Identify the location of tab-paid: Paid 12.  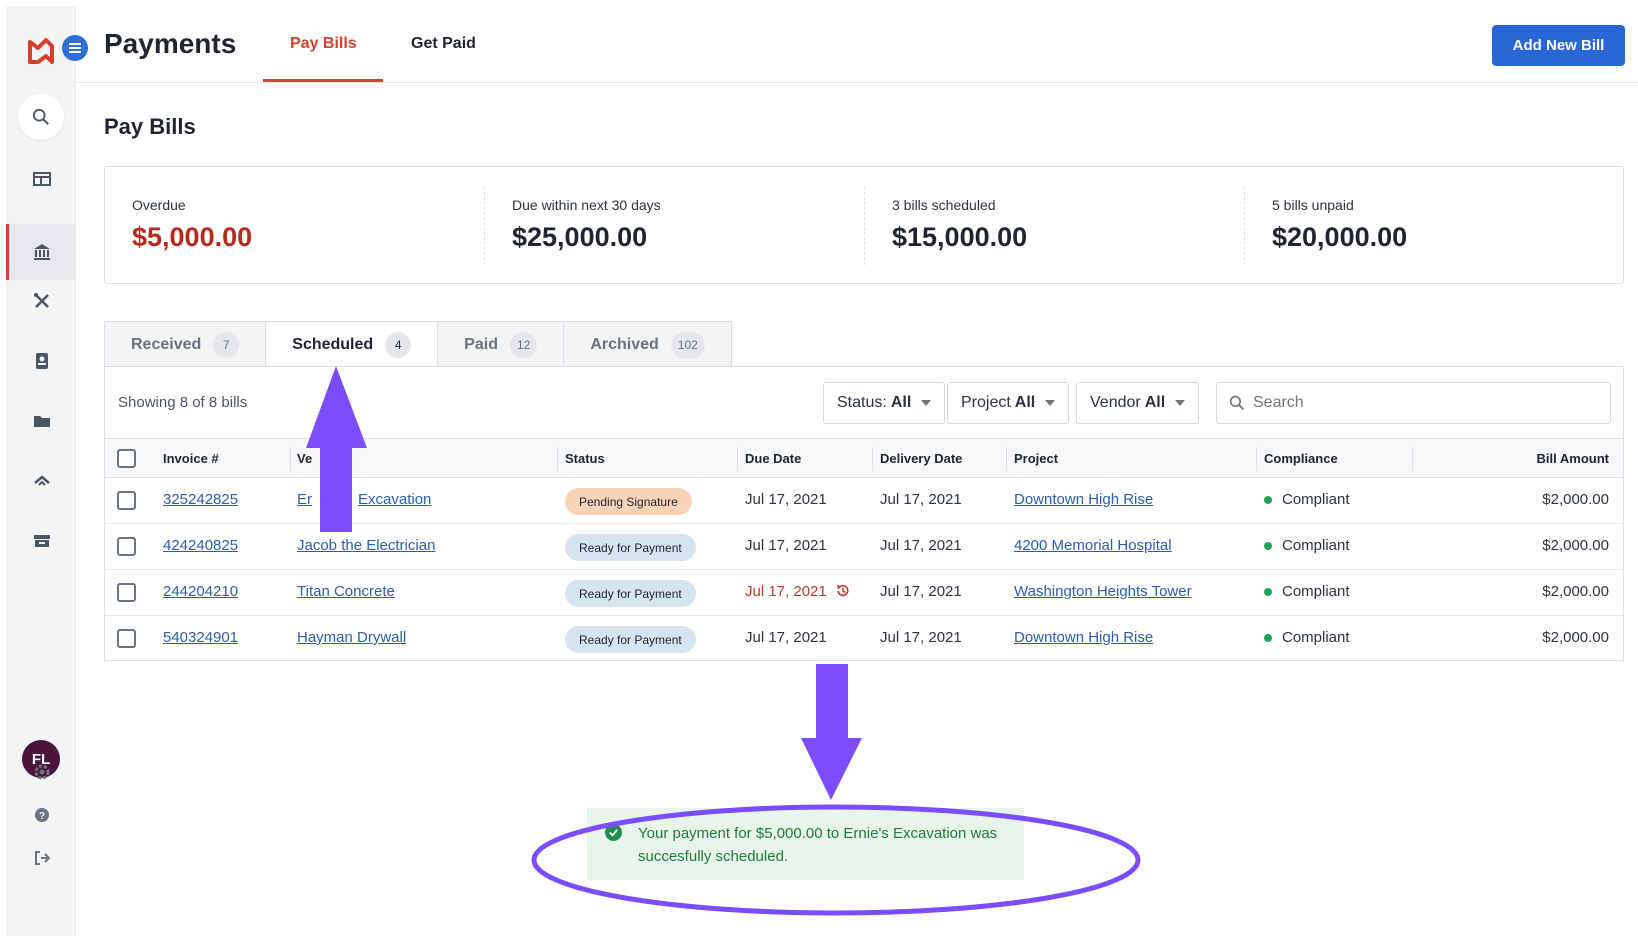
(501, 344).